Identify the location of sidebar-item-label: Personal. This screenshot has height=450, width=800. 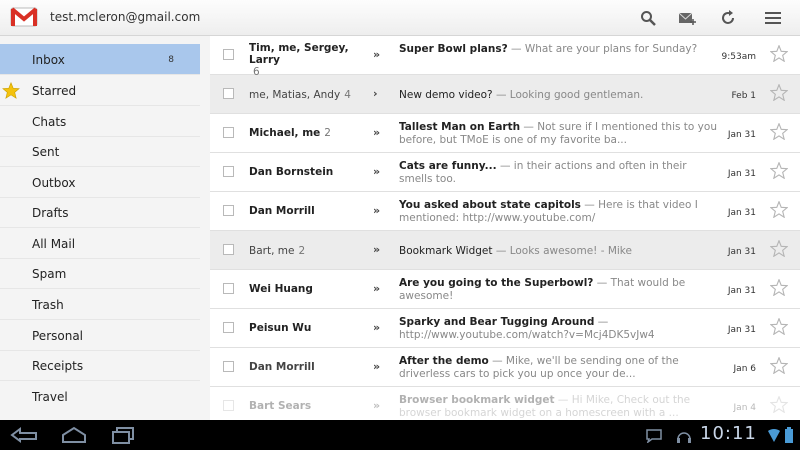
(58, 336).